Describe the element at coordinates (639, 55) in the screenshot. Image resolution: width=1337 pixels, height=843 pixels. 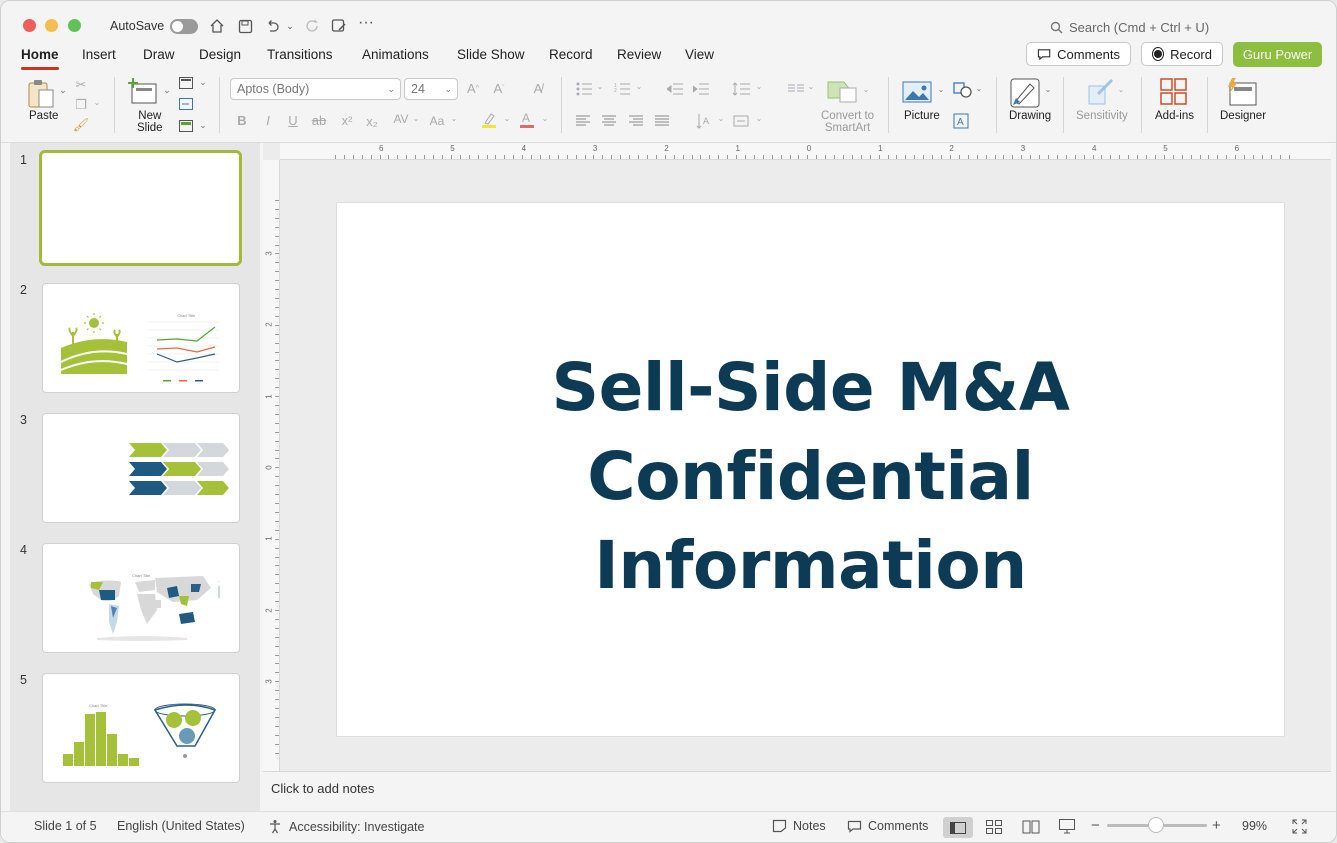
I see `tab-review: Review` at that location.